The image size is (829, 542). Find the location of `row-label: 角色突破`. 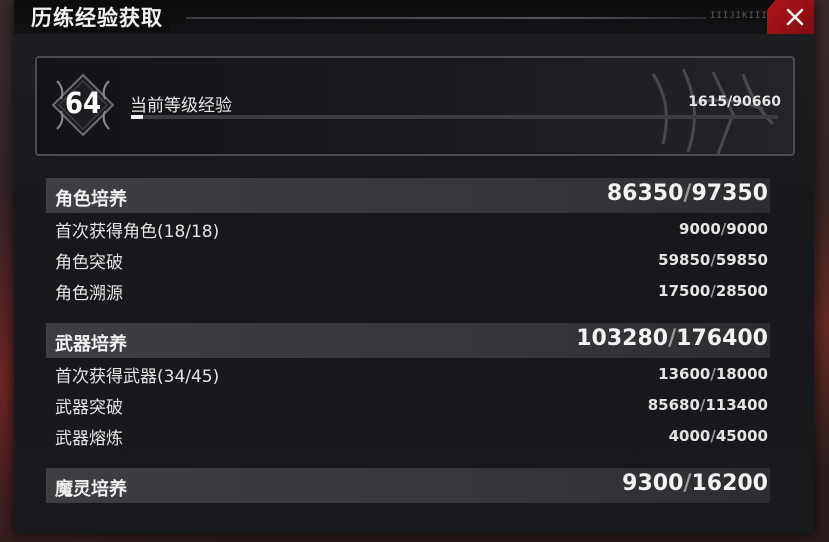

row-label: 角色突破 is located at coordinates (89, 263).